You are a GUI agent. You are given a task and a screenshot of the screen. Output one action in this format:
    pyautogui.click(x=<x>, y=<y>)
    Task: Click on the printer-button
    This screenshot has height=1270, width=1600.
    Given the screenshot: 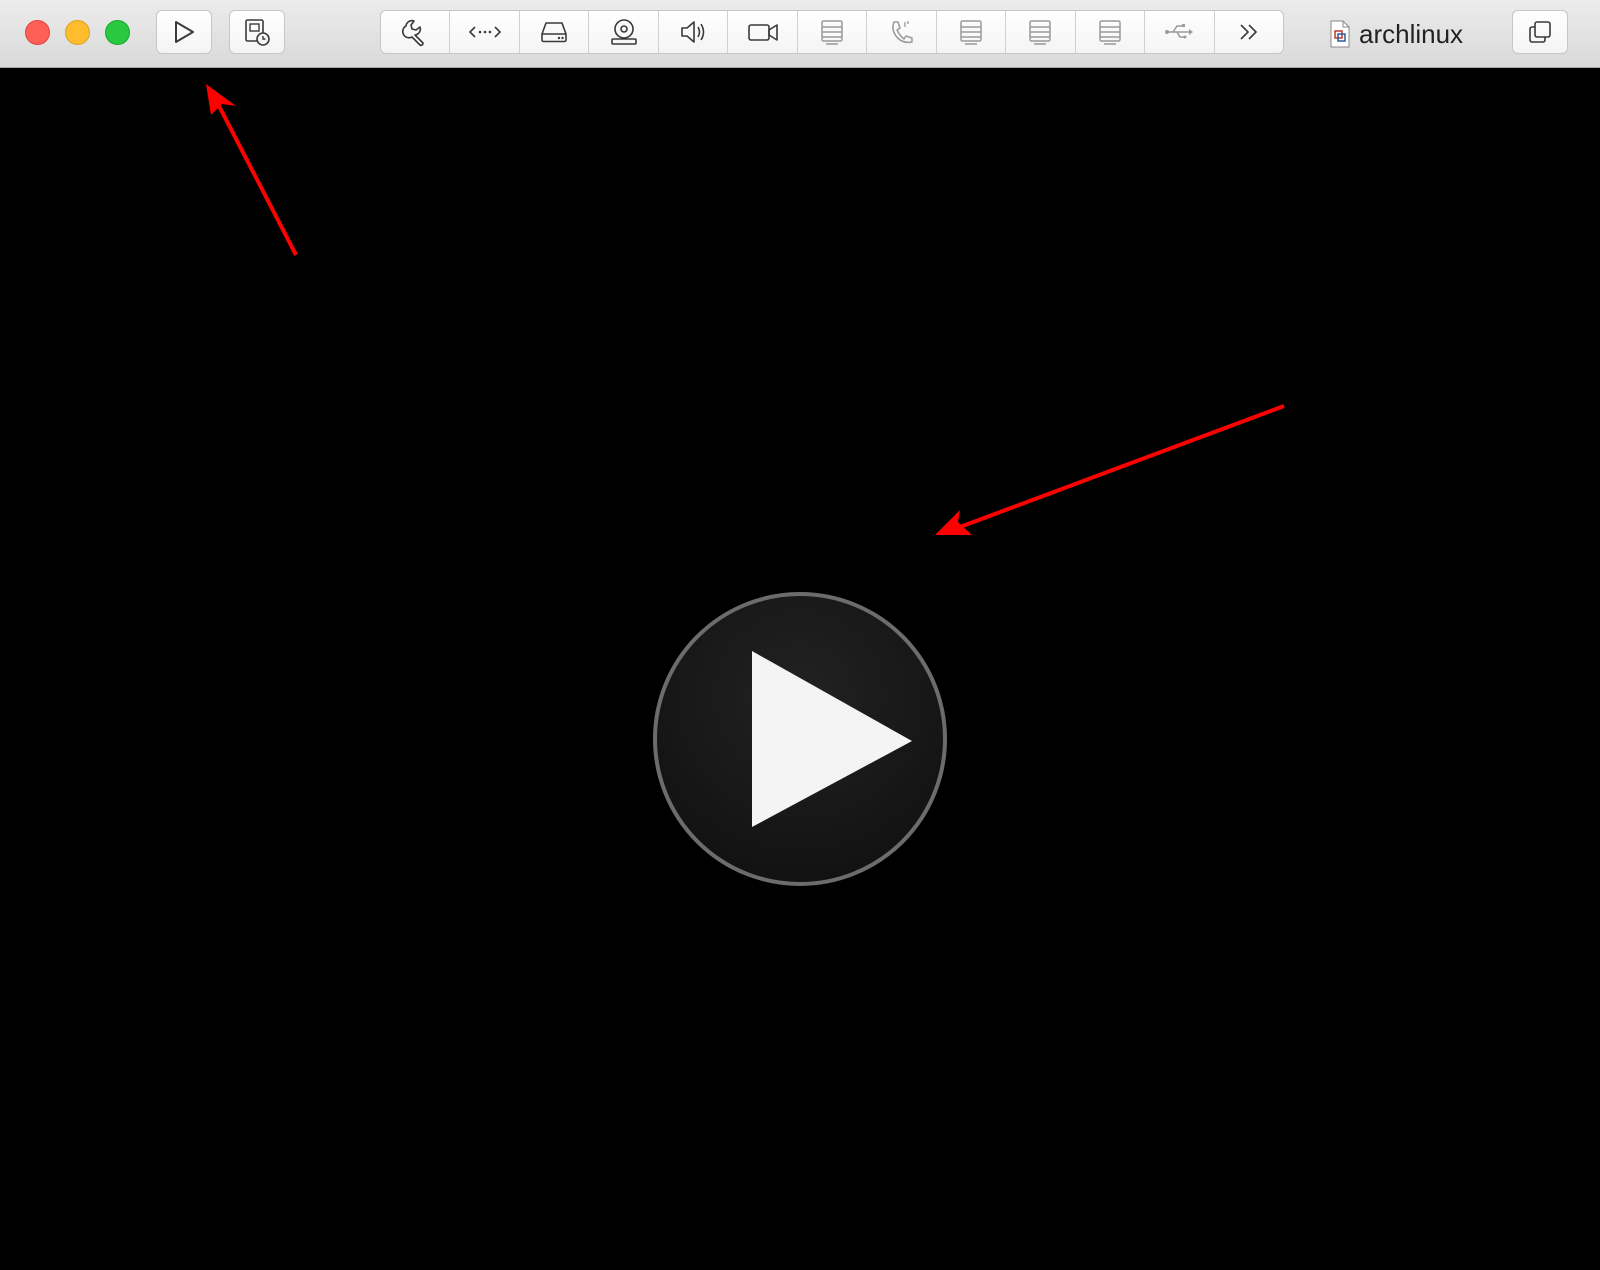 What is the action you would take?
    pyautogui.click(x=833, y=32)
    